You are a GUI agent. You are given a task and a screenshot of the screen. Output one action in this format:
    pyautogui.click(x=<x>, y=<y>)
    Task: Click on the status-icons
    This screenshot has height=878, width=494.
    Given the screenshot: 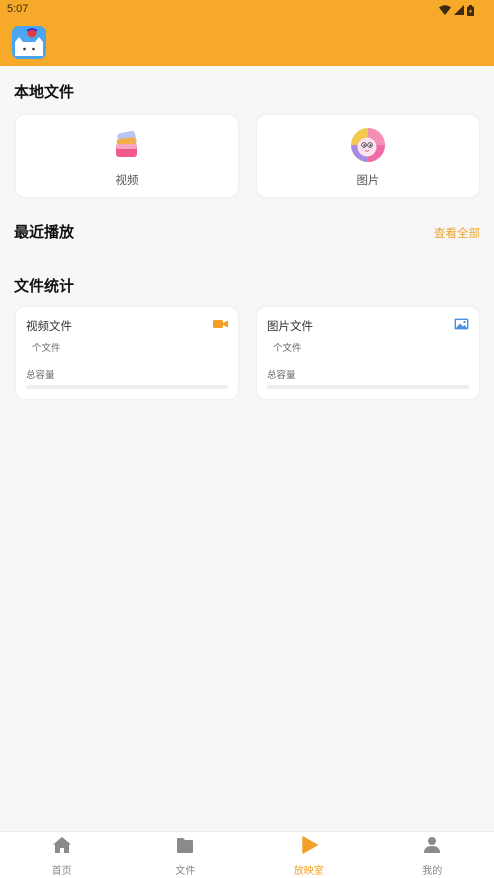 What is the action you would take?
    pyautogui.click(x=456, y=10)
    